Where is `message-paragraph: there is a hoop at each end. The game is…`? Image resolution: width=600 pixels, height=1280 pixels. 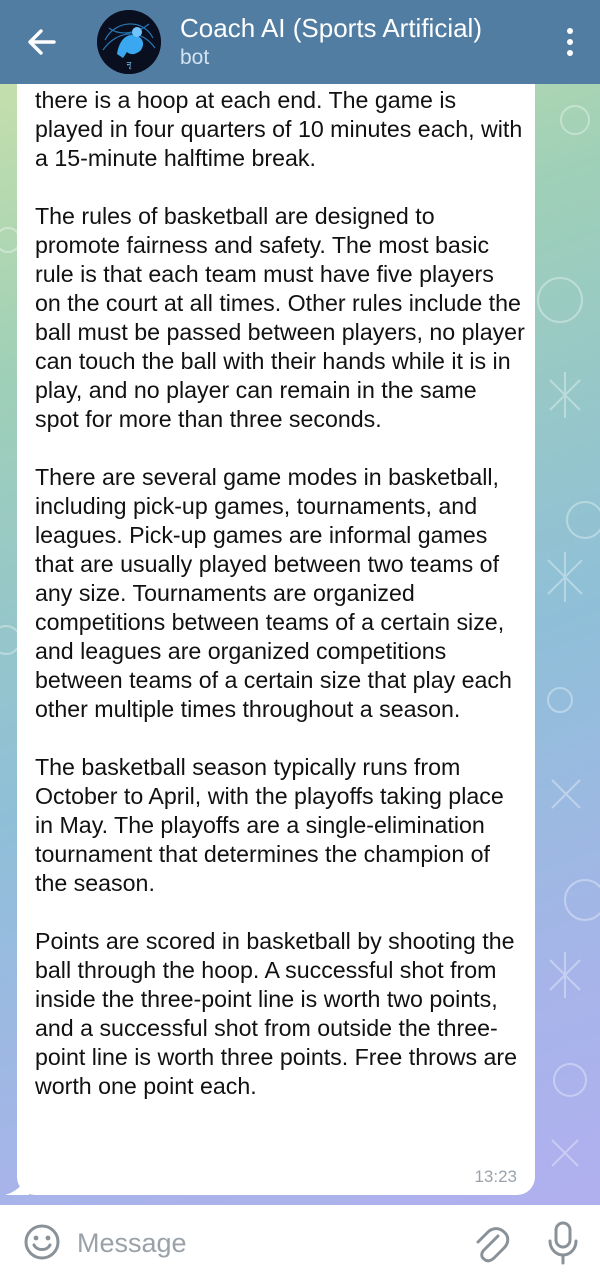
message-paragraph: there is a hoop at each end. The game is… is located at coordinates (279, 129).